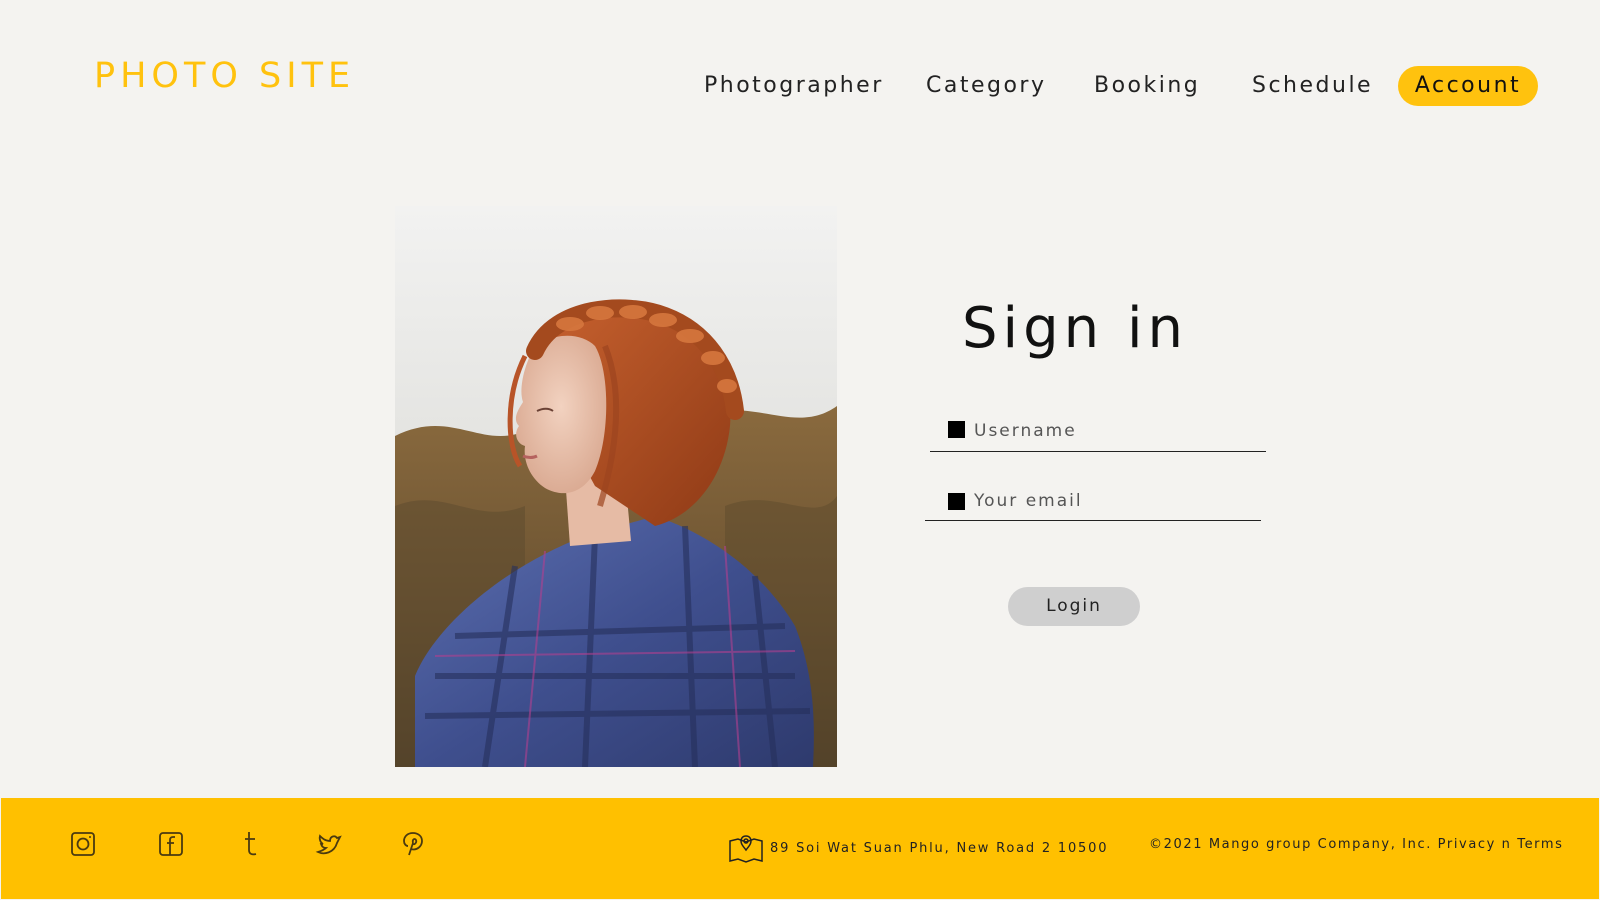  What do you see at coordinates (251, 844) in the screenshot?
I see `tumblr-icon` at bounding box center [251, 844].